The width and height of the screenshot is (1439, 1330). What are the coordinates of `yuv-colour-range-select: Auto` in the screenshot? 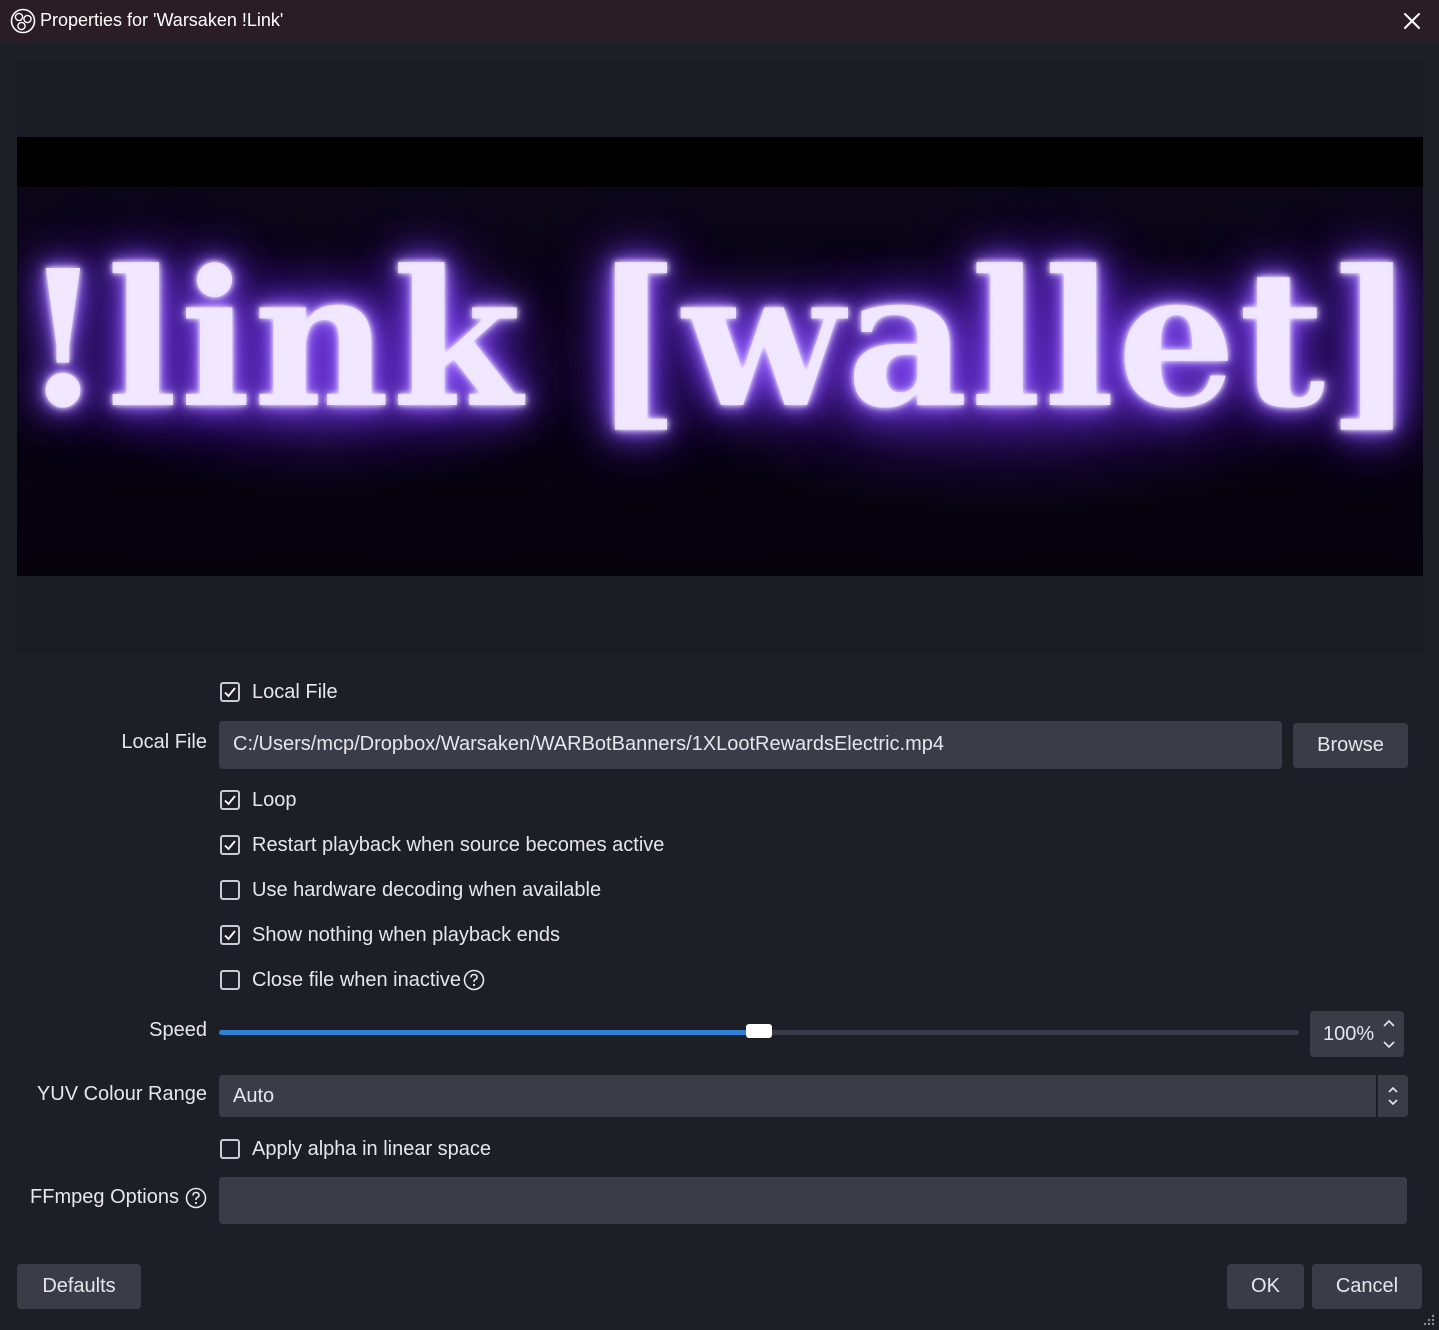 It's located at (813, 1096).